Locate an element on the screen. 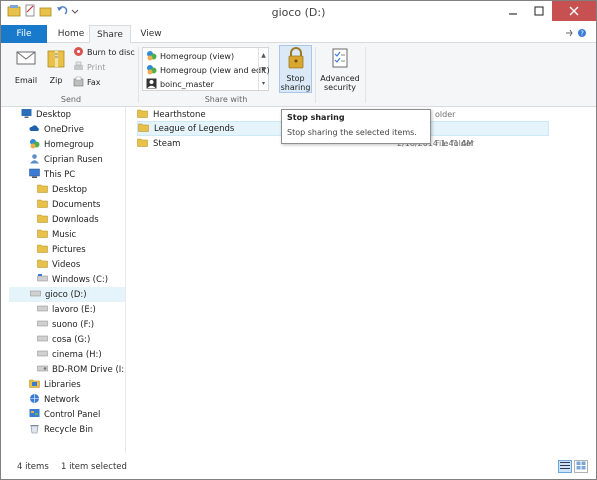 The image size is (597, 480). control-panel-icon is located at coordinates (34, 415).